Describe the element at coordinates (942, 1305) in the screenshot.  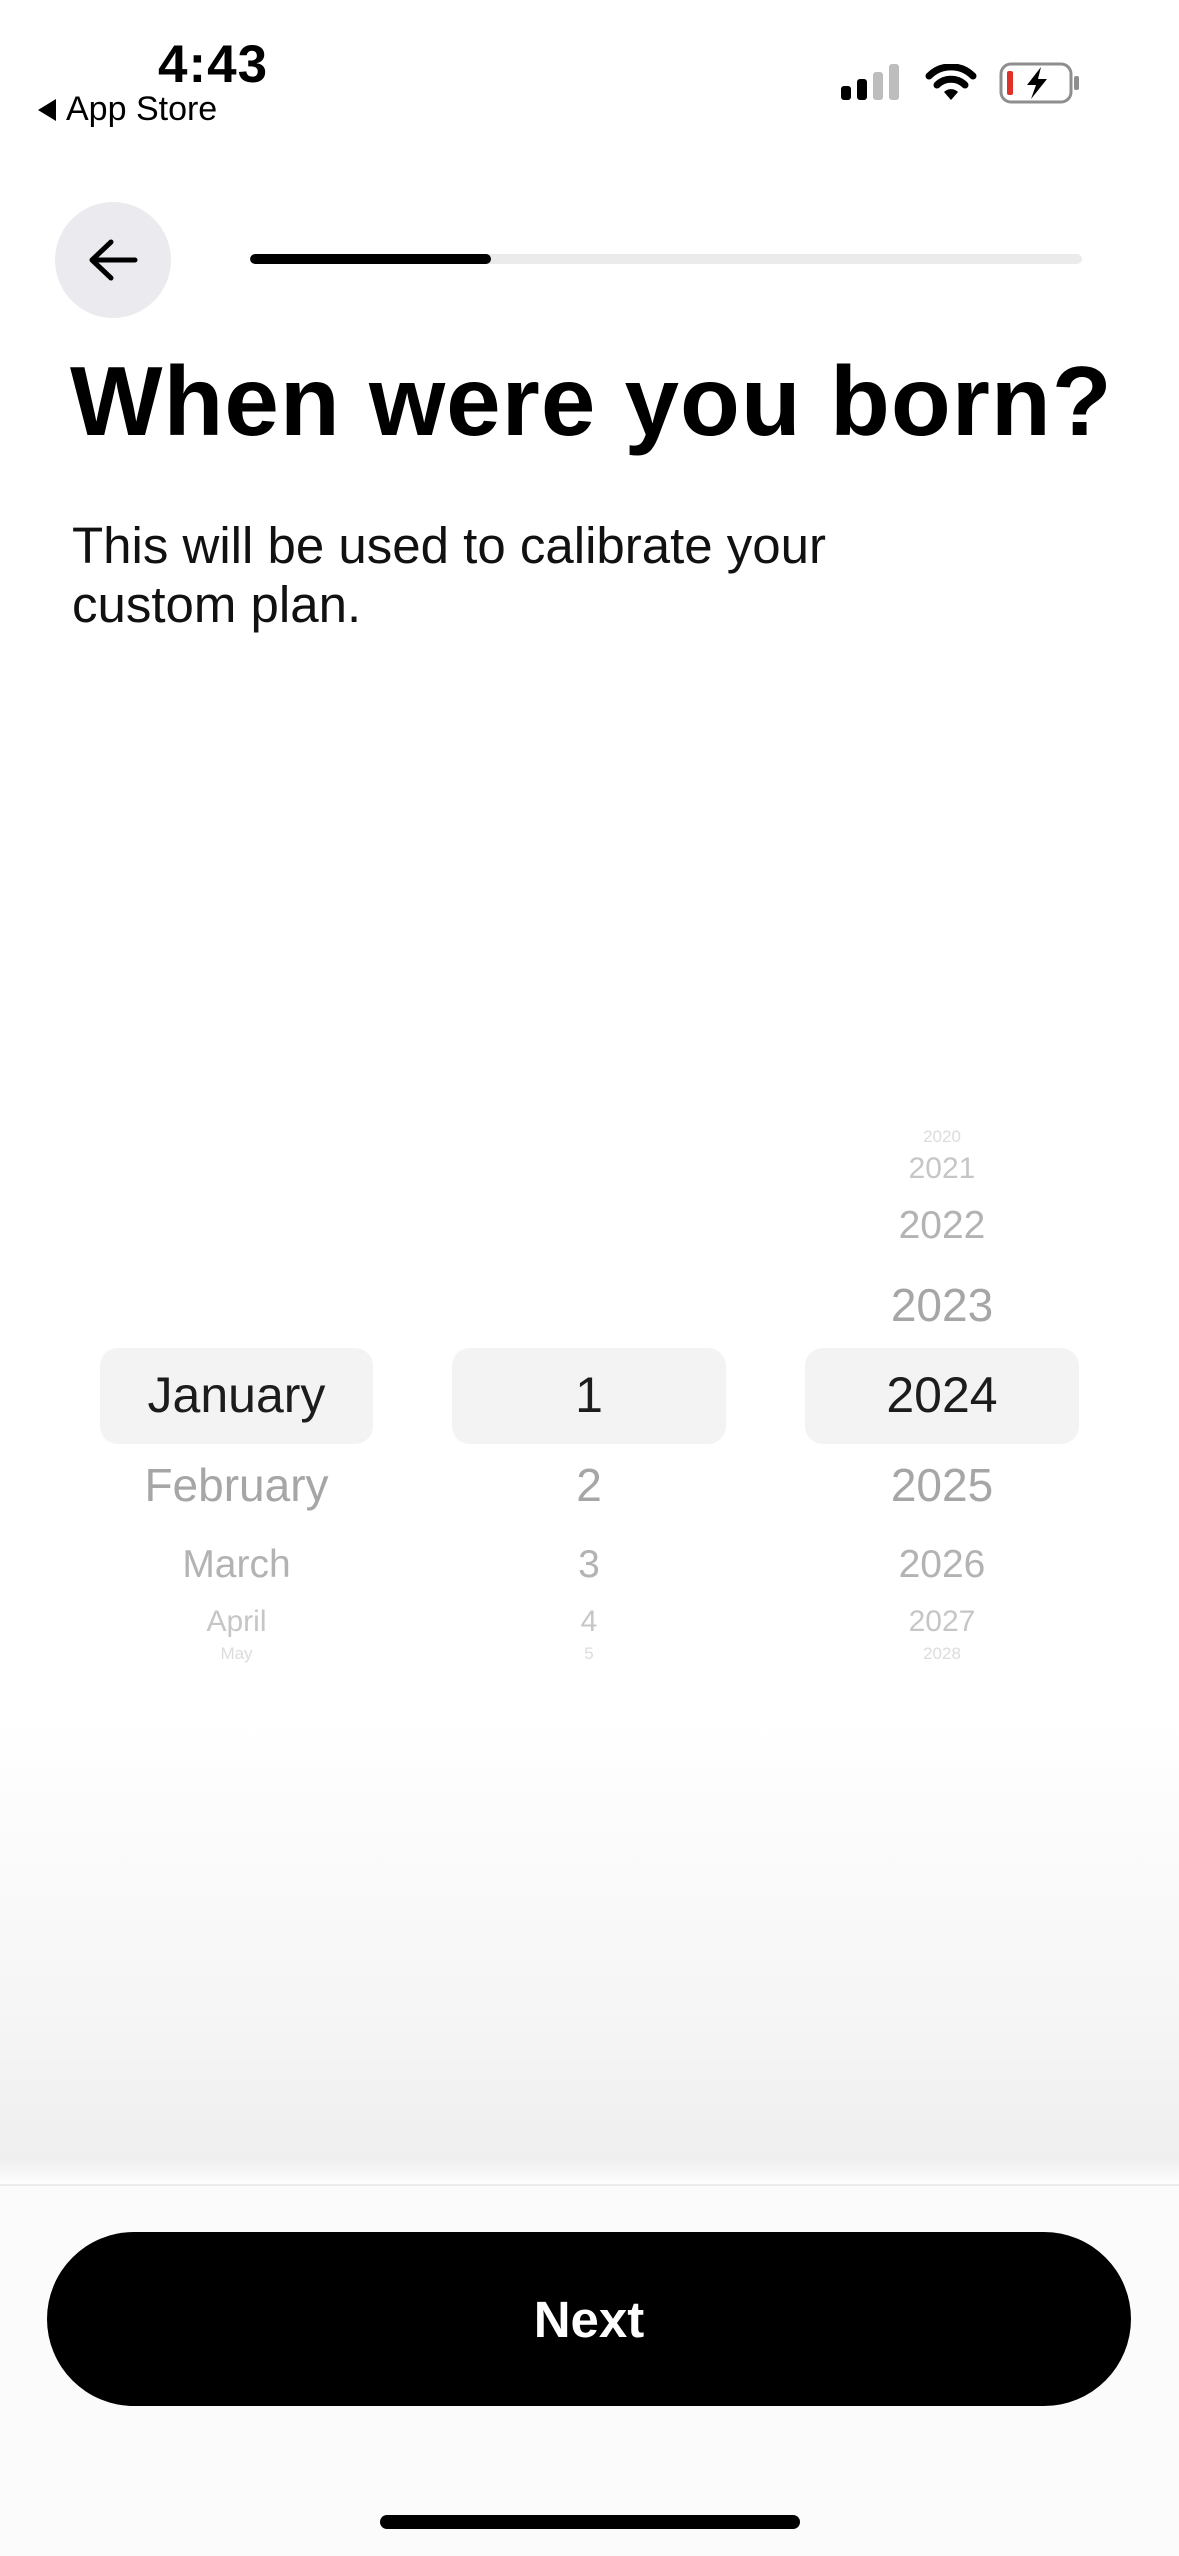
I see `year-option: 2023` at that location.